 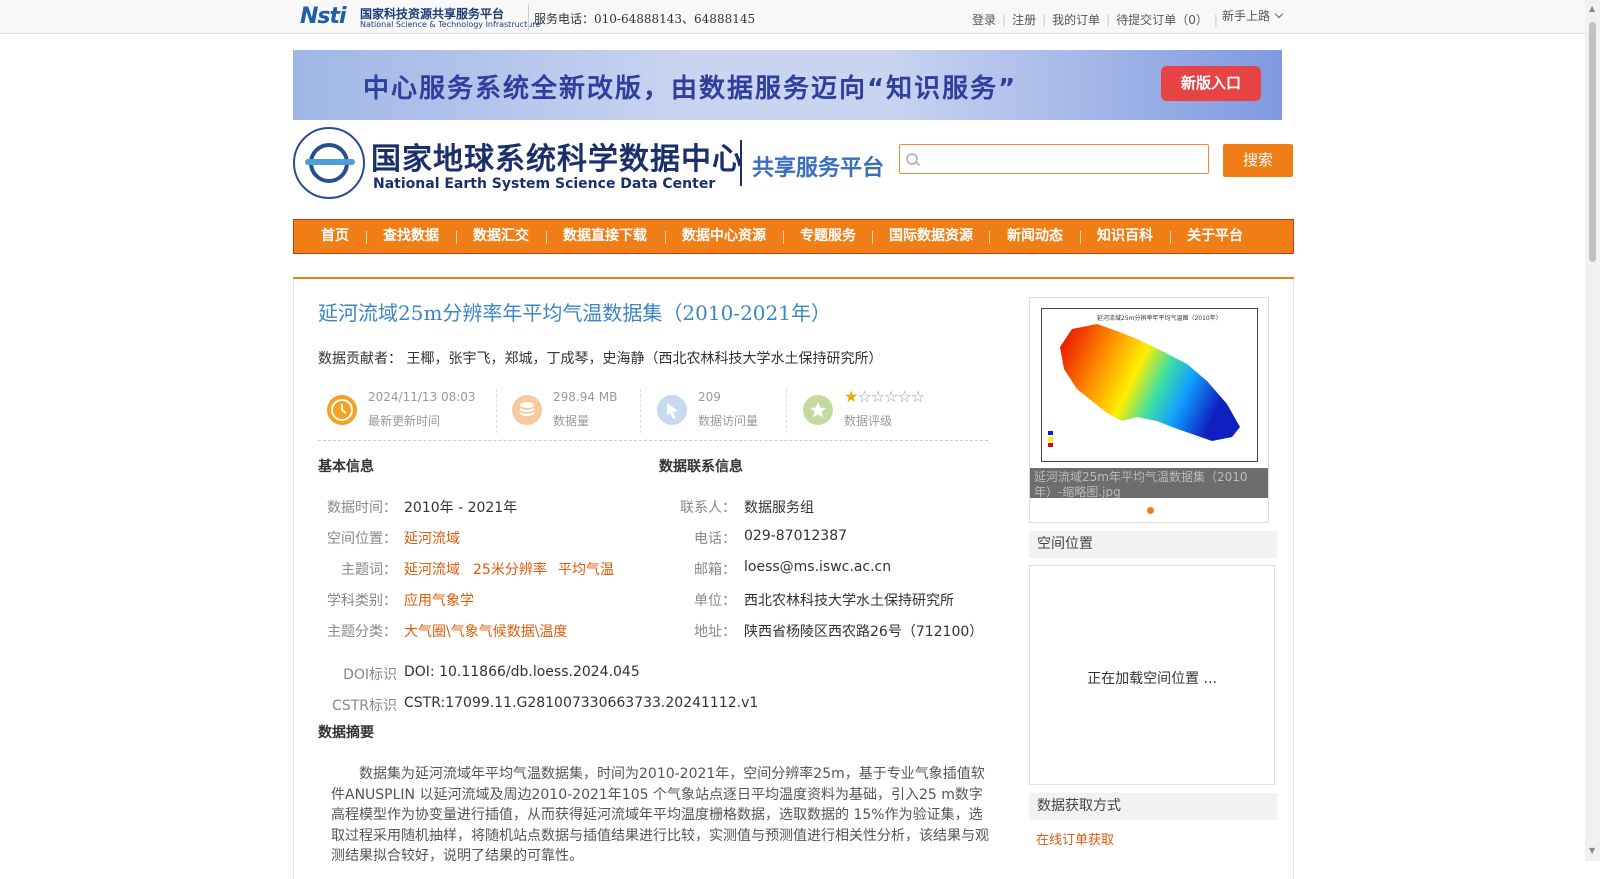 What do you see at coordinates (818, 410) in the screenshot?
I see `star-badge-icon` at bounding box center [818, 410].